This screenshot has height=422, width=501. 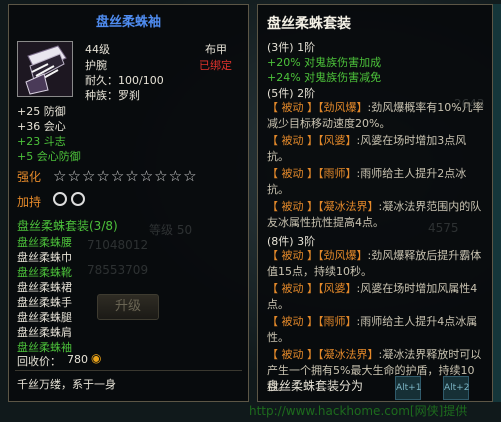 I want to click on passive-bonus: 【 被动 】【凝冰法界】:凝冰法界范围内的队友冰属性抗性提高4点。, so click(x=374, y=214).